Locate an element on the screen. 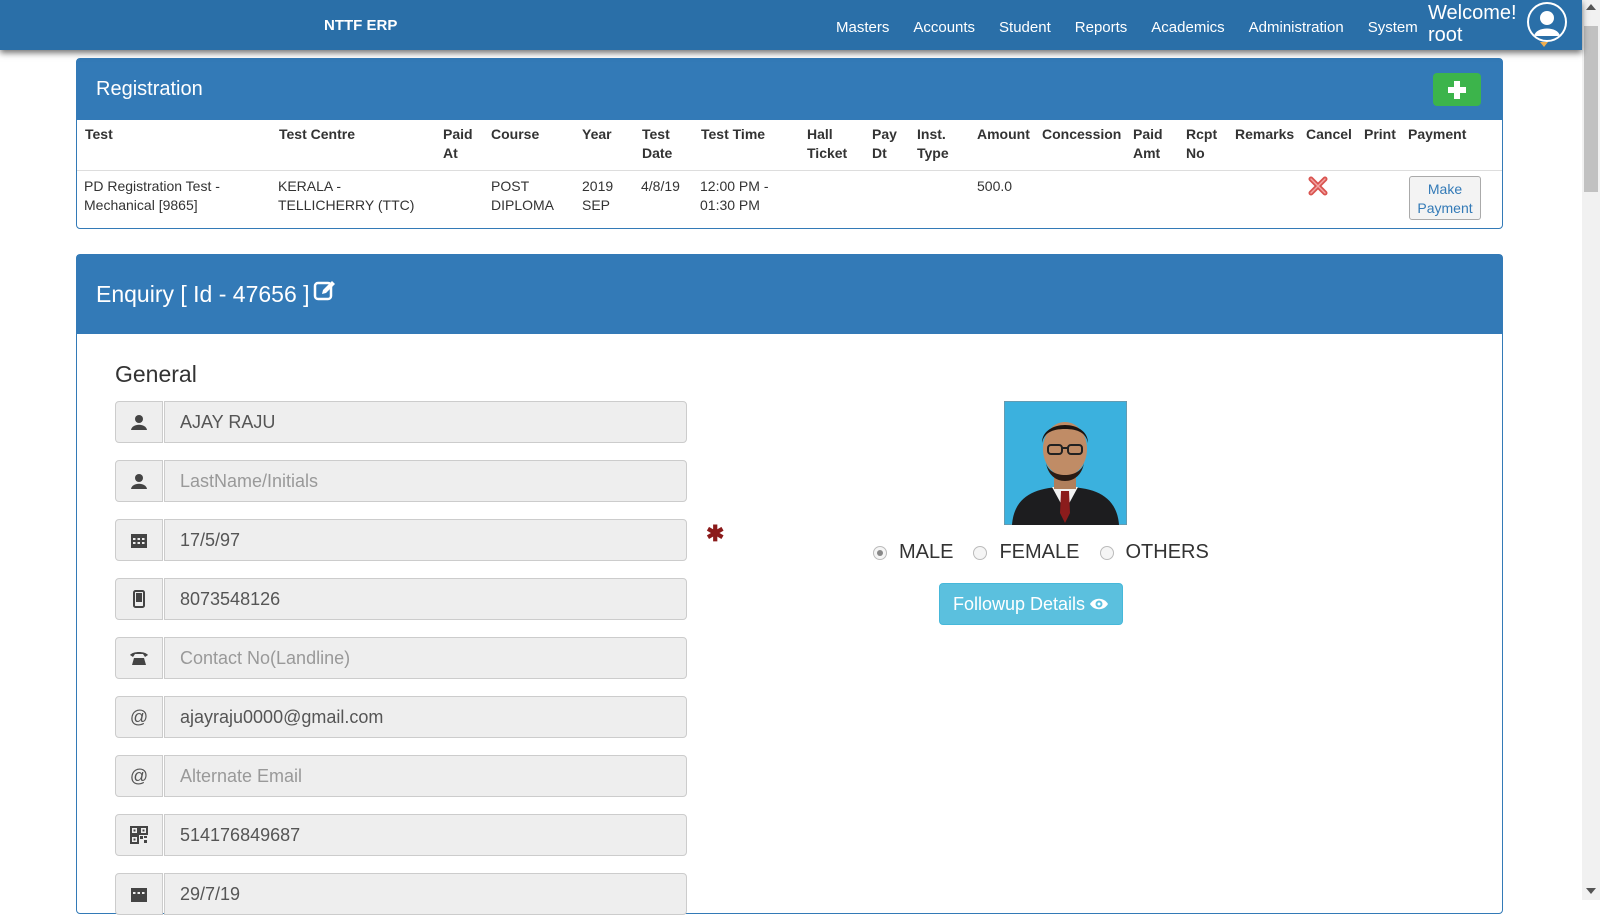 This screenshot has width=1600, height=915. col-header-test-date: Test Date is located at coordinates (657, 143).